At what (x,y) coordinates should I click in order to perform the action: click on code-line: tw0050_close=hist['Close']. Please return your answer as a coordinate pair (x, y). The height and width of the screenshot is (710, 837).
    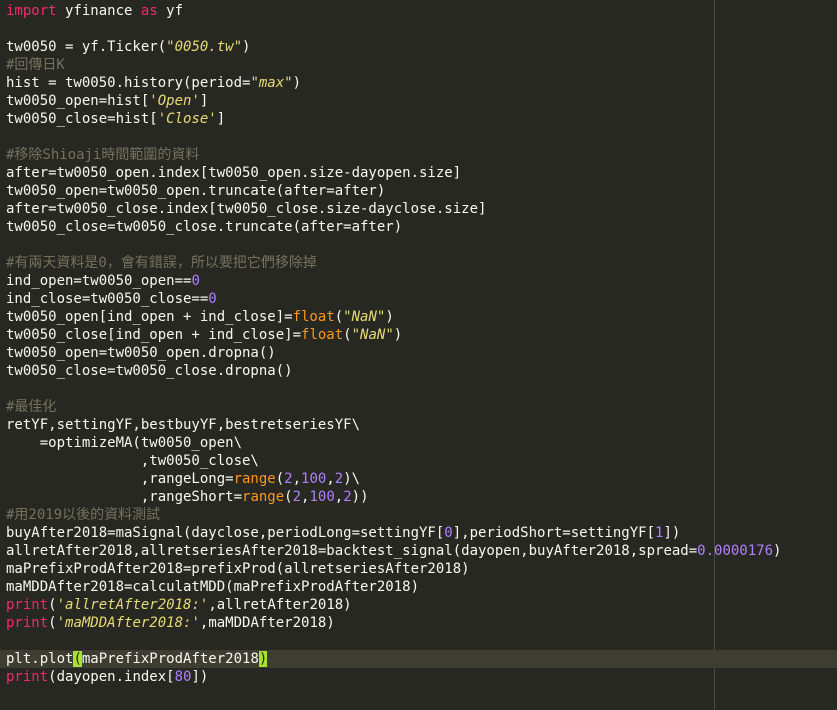
    Looking at the image, I should click on (418, 119).